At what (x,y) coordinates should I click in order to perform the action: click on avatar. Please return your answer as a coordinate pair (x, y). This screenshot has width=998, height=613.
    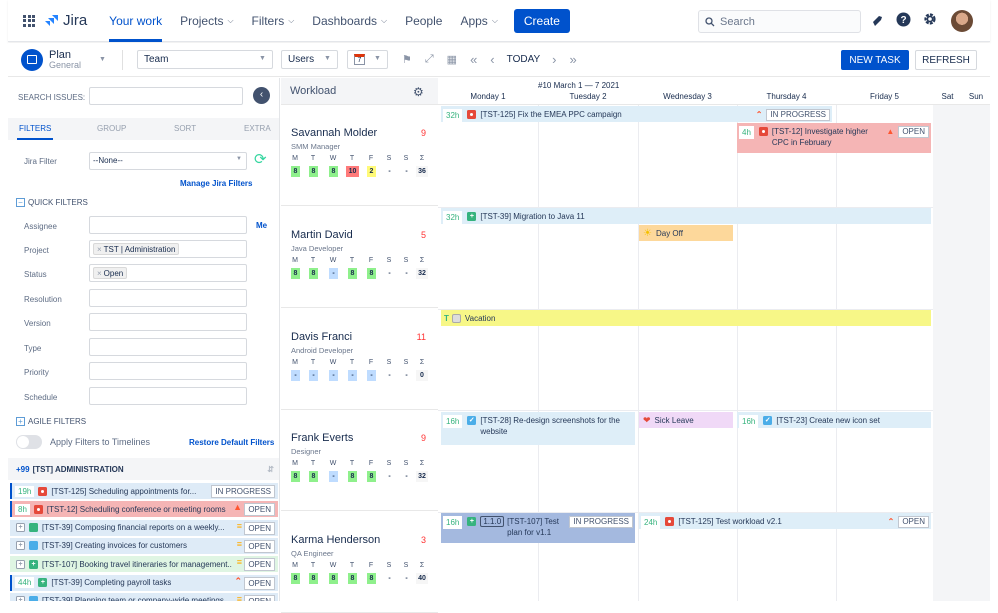
    Looking at the image, I should click on (962, 21).